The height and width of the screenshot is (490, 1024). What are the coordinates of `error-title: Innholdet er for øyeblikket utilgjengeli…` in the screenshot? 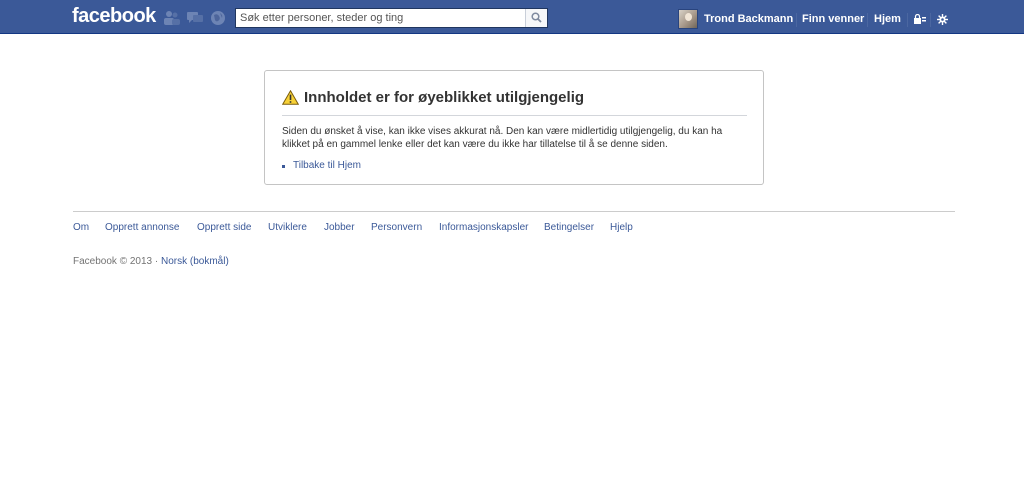 It's located at (444, 97).